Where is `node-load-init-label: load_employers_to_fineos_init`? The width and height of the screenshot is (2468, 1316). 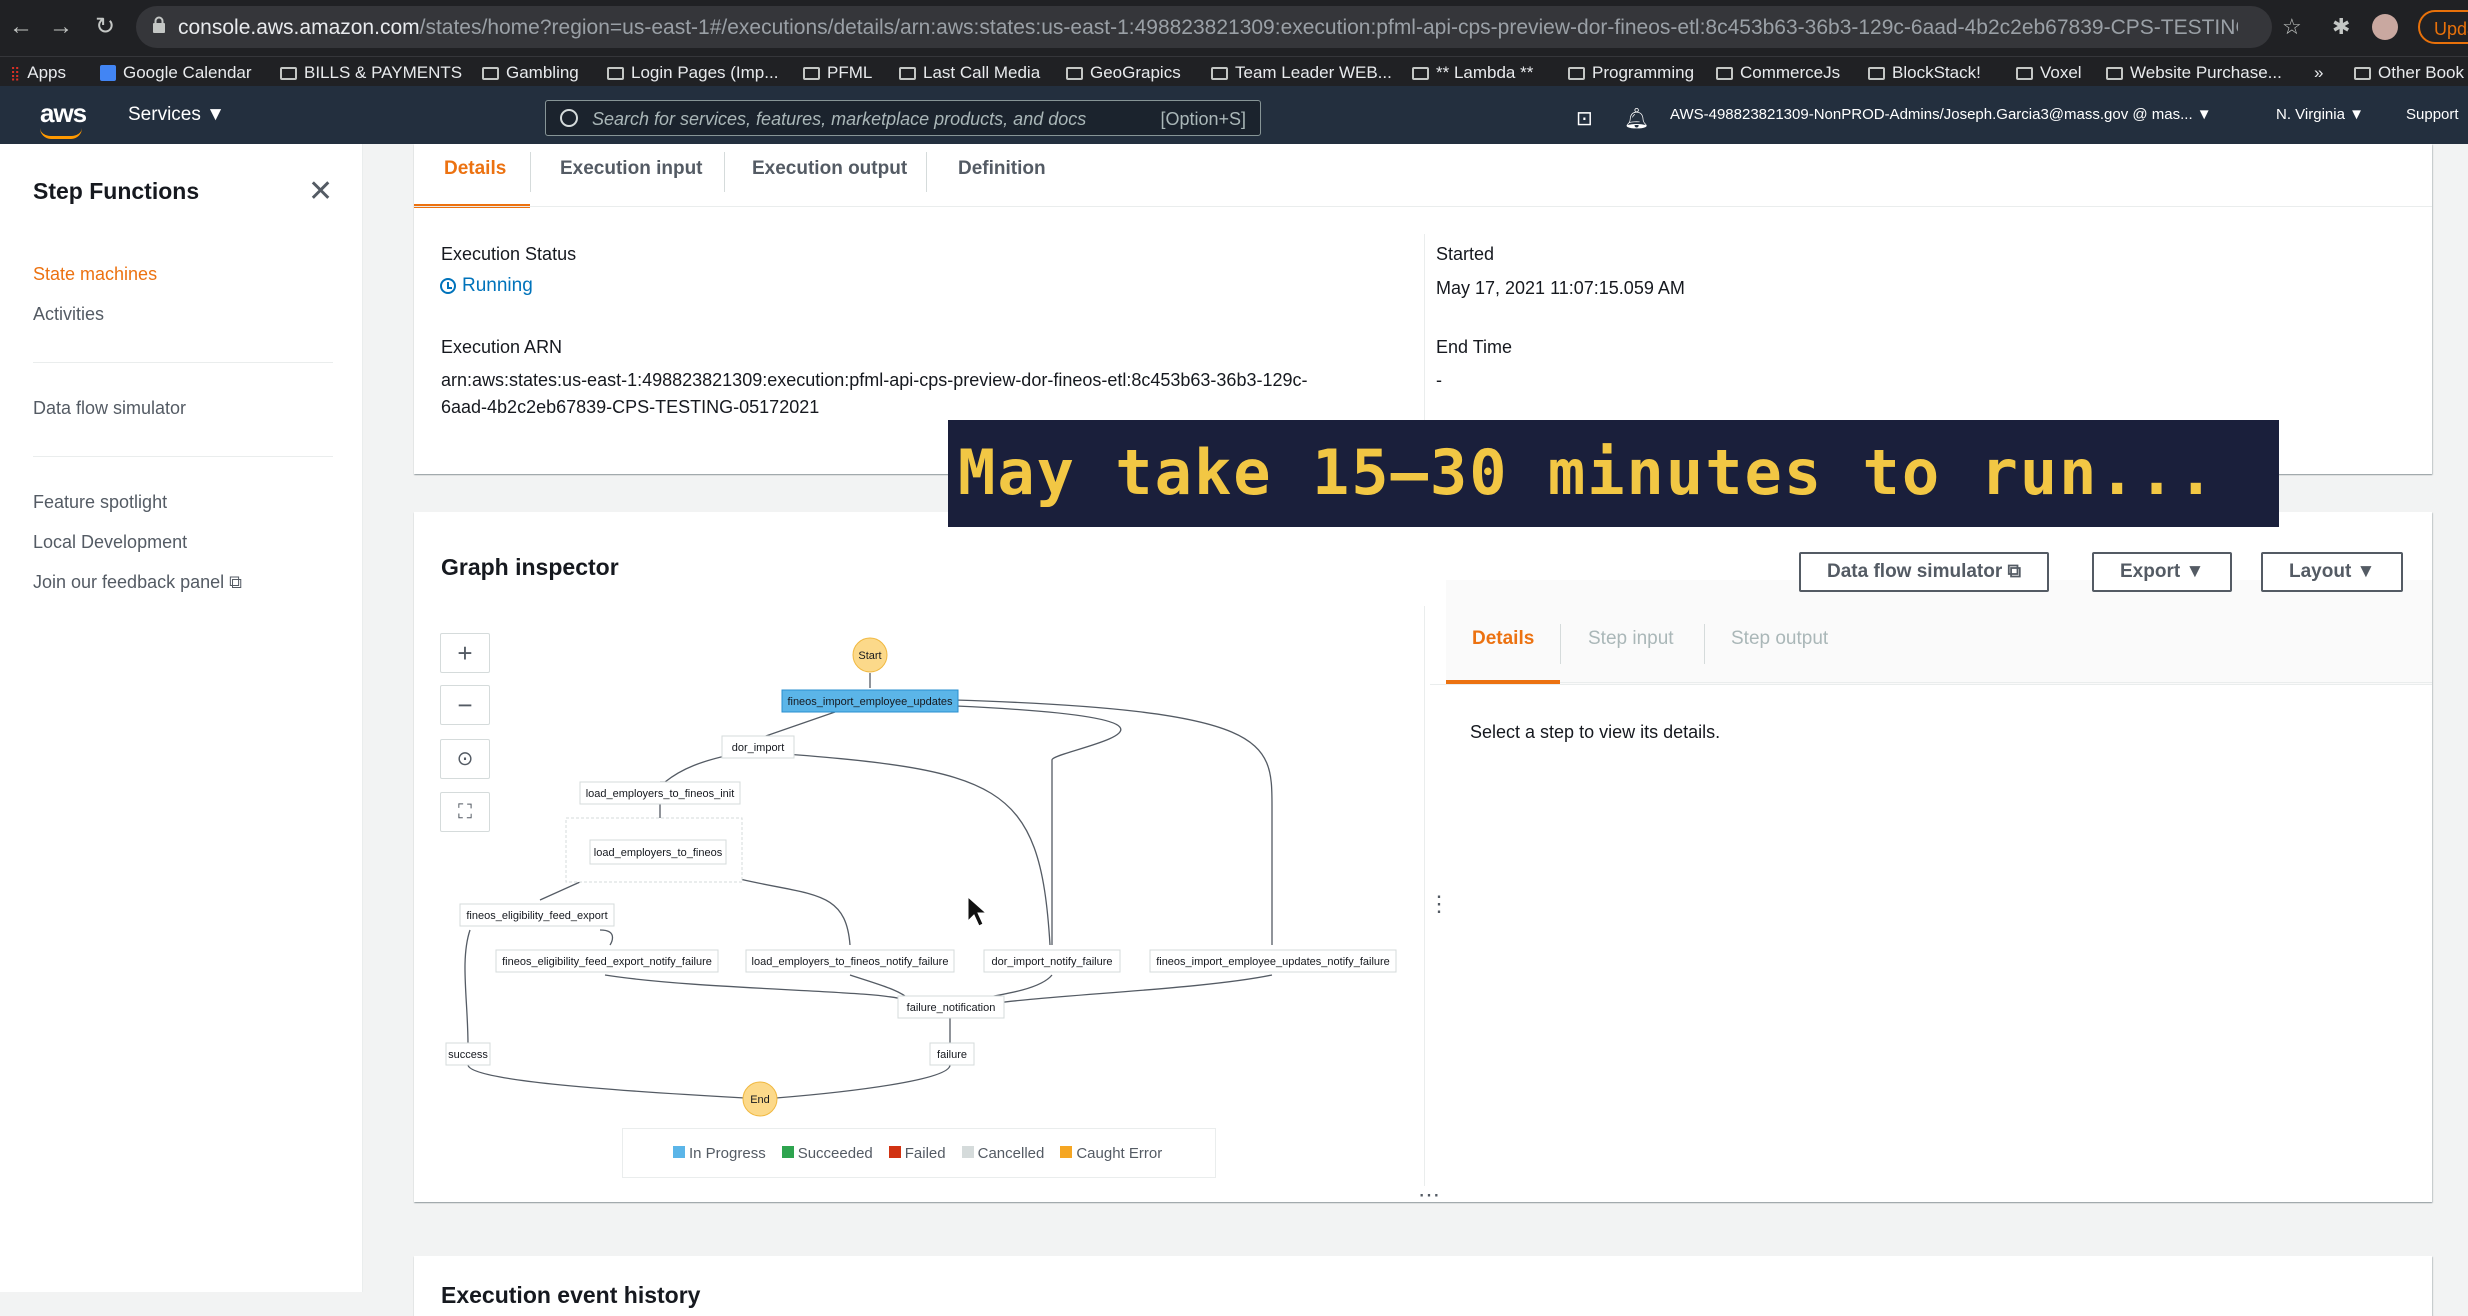 node-load-init-label: load_employers_to_fineos_init is located at coordinates (660, 794).